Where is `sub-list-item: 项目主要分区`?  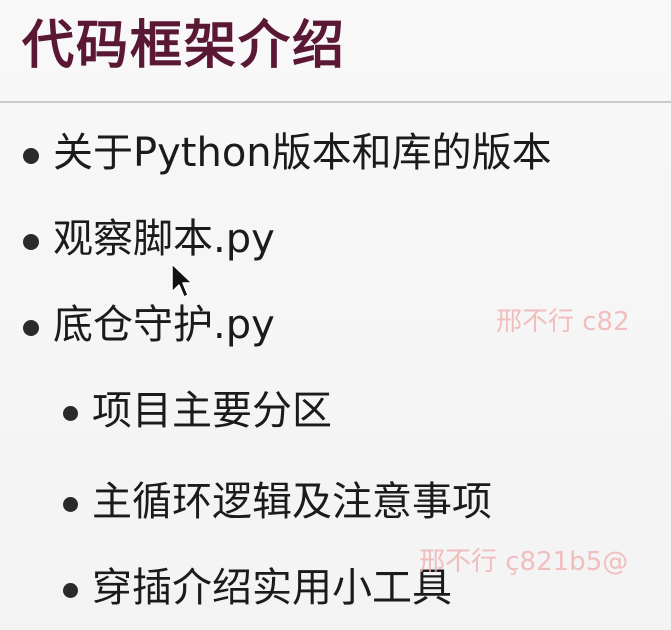 sub-list-item: 项目主要分区 is located at coordinates (212, 411).